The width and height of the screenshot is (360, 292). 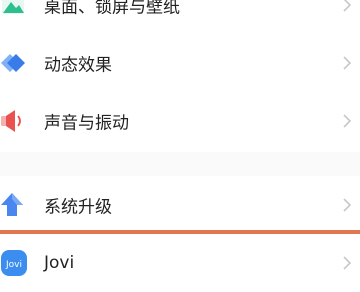 I want to click on settings-item-wallpaper: 桌面、锁屏与壁纸, so click(x=180, y=17).